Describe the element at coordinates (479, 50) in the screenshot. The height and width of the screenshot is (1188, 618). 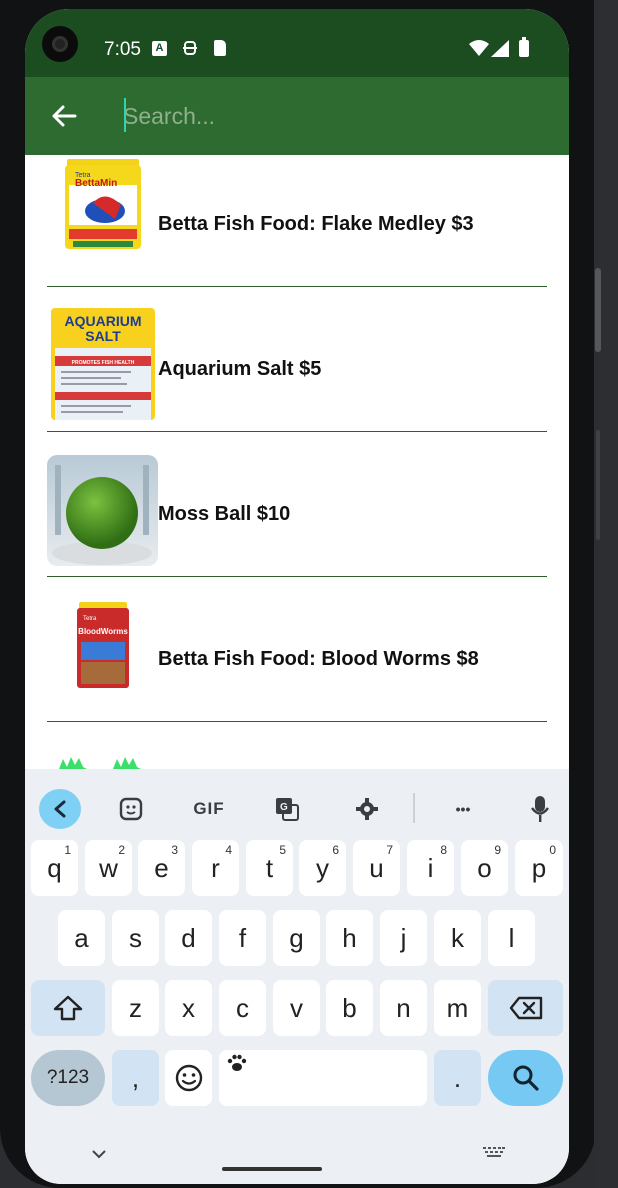
I see `wifi-icon` at that location.